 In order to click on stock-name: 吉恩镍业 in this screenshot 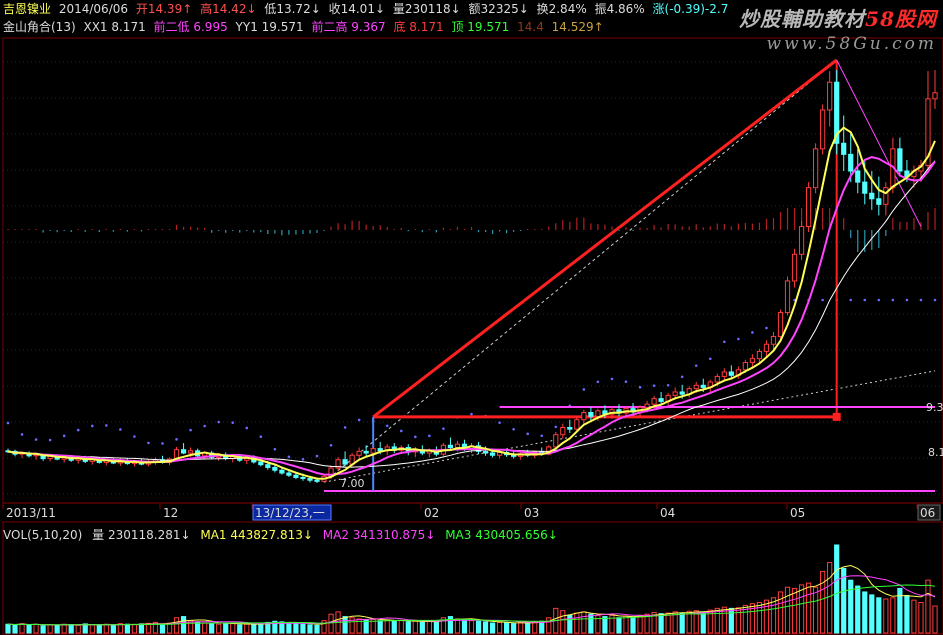, I will do `click(27, 9)`.